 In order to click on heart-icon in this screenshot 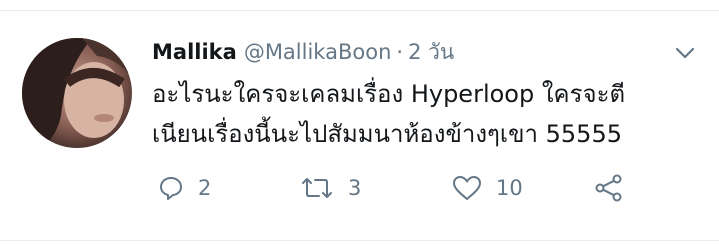, I will do `click(467, 188)`.